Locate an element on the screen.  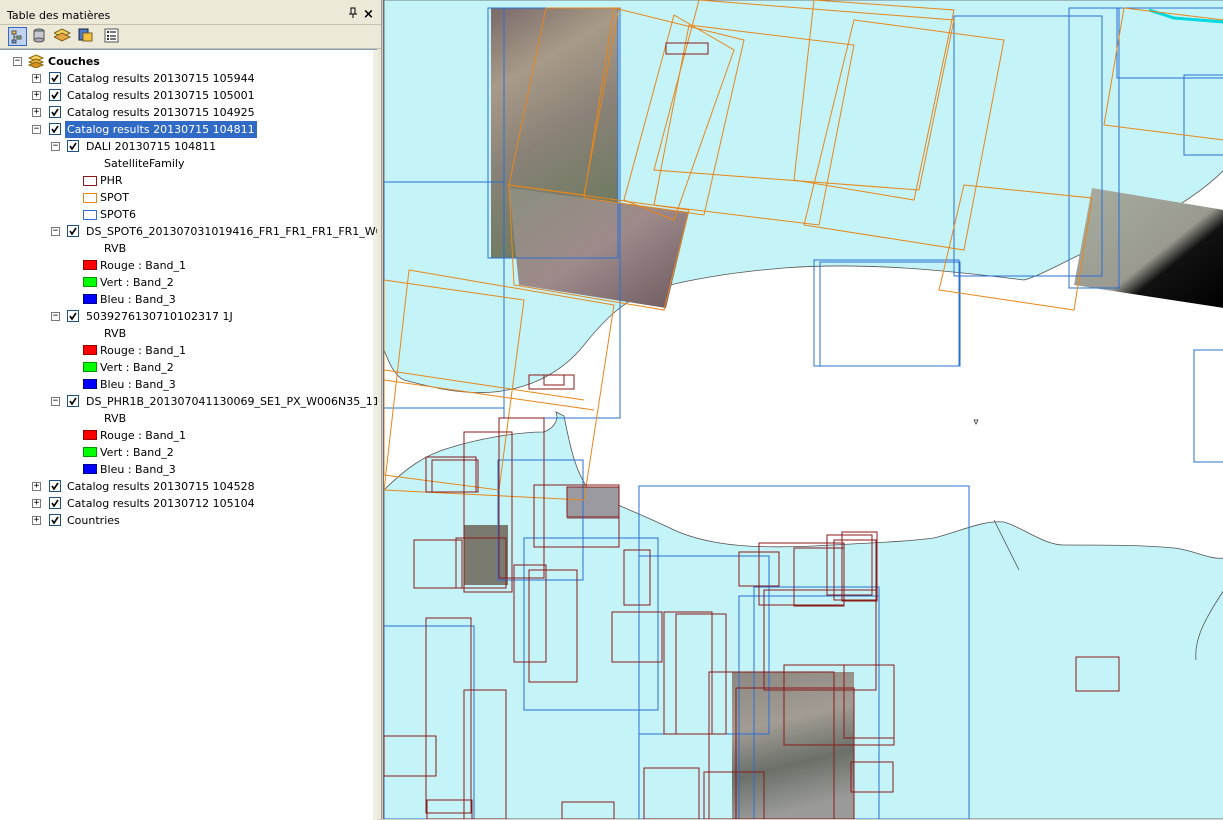
layer-label-selected: Catalog results 20130715 104811 is located at coordinates (161, 129).